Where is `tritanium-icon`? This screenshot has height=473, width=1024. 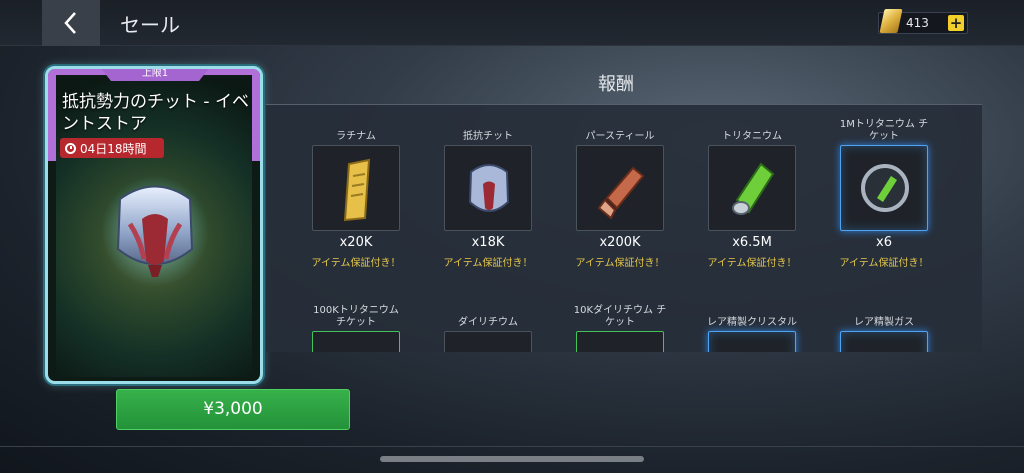 tritanium-icon is located at coordinates (753, 188).